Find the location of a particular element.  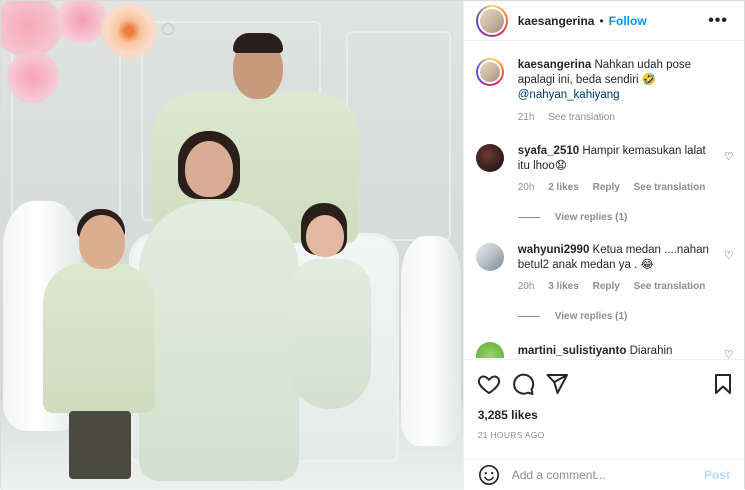

vase-right is located at coordinates (431, 341).